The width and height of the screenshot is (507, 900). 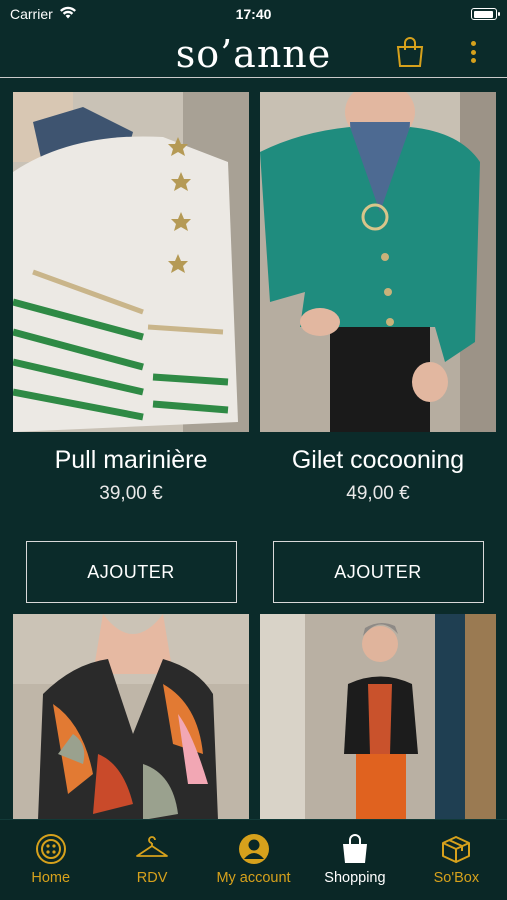 I want to click on user-icon, so click(x=254, y=849).